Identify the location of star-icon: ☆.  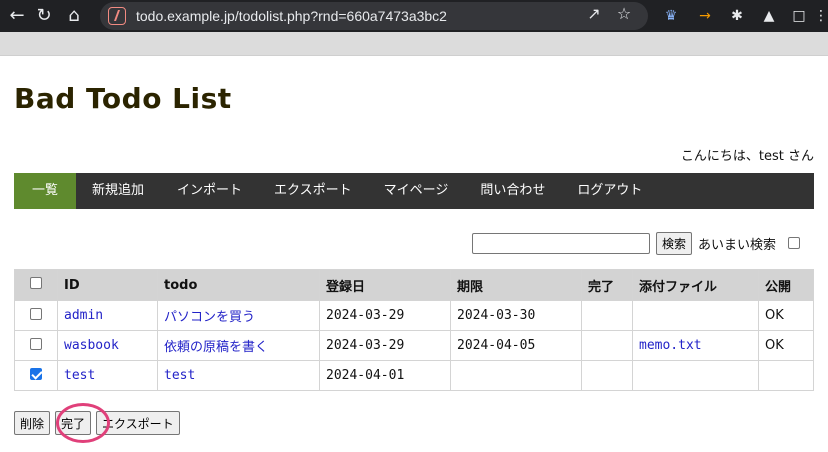
(624, 14).